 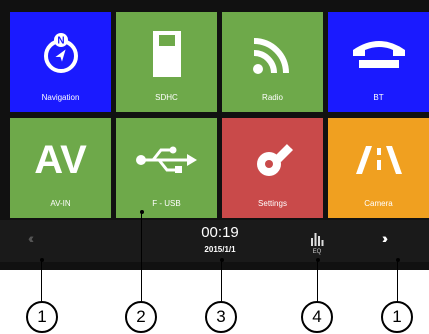 I want to click on prev-page-button: ‹‹‹, so click(x=31, y=238).